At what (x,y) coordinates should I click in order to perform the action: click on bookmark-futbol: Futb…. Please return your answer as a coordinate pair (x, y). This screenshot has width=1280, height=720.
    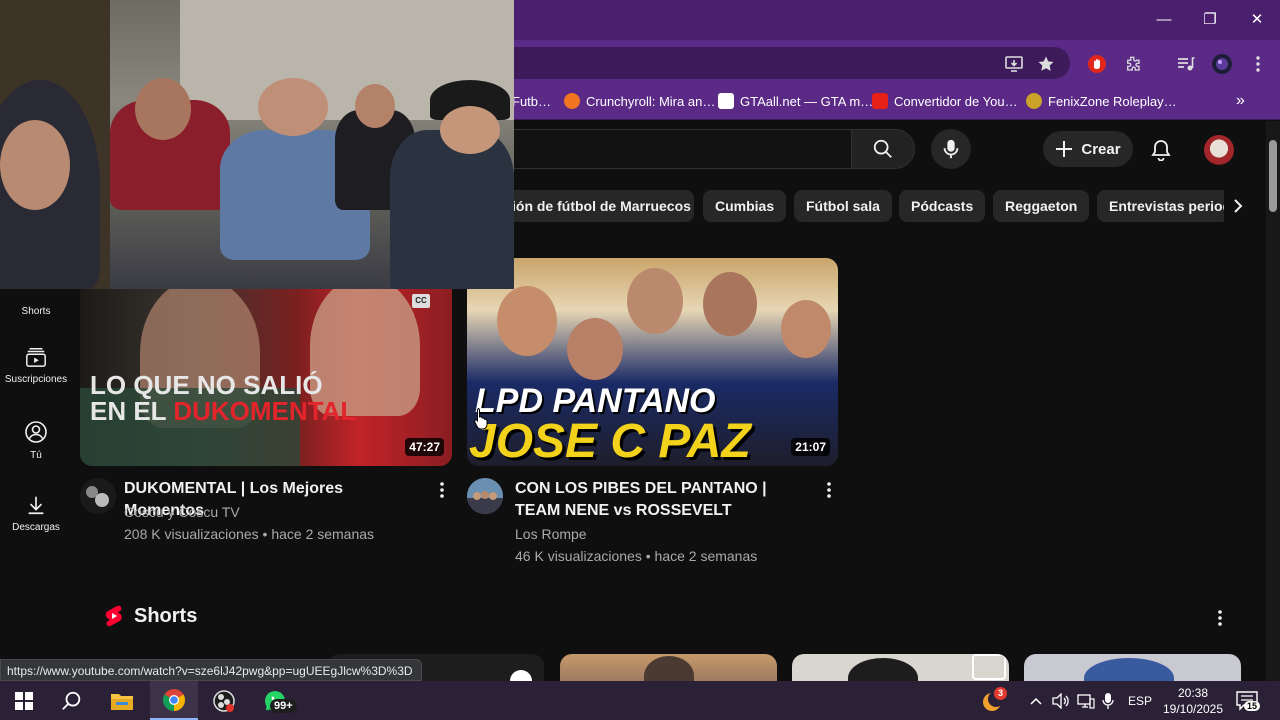
    Looking at the image, I should click on (531, 101).